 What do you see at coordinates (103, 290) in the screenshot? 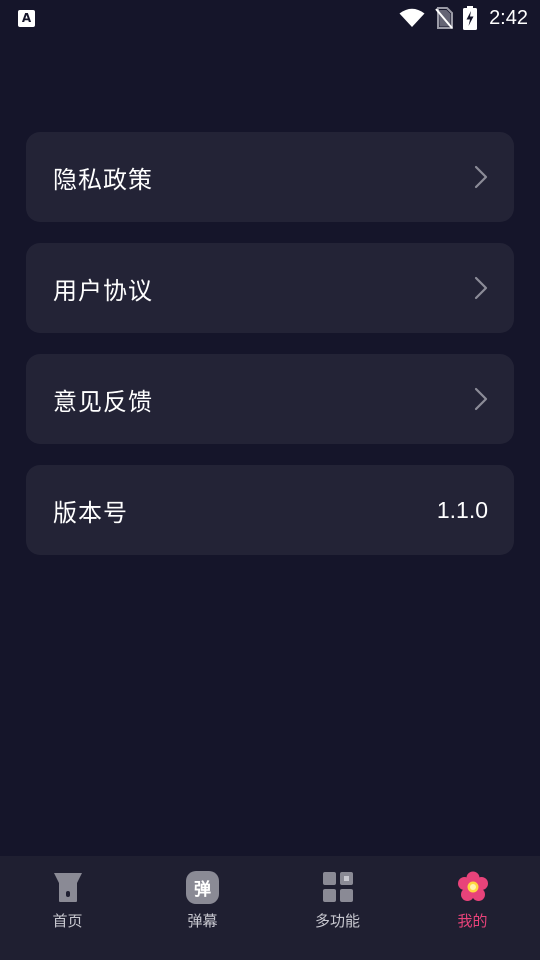
I see `user-agreement-label: 用户协议` at bounding box center [103, 290].